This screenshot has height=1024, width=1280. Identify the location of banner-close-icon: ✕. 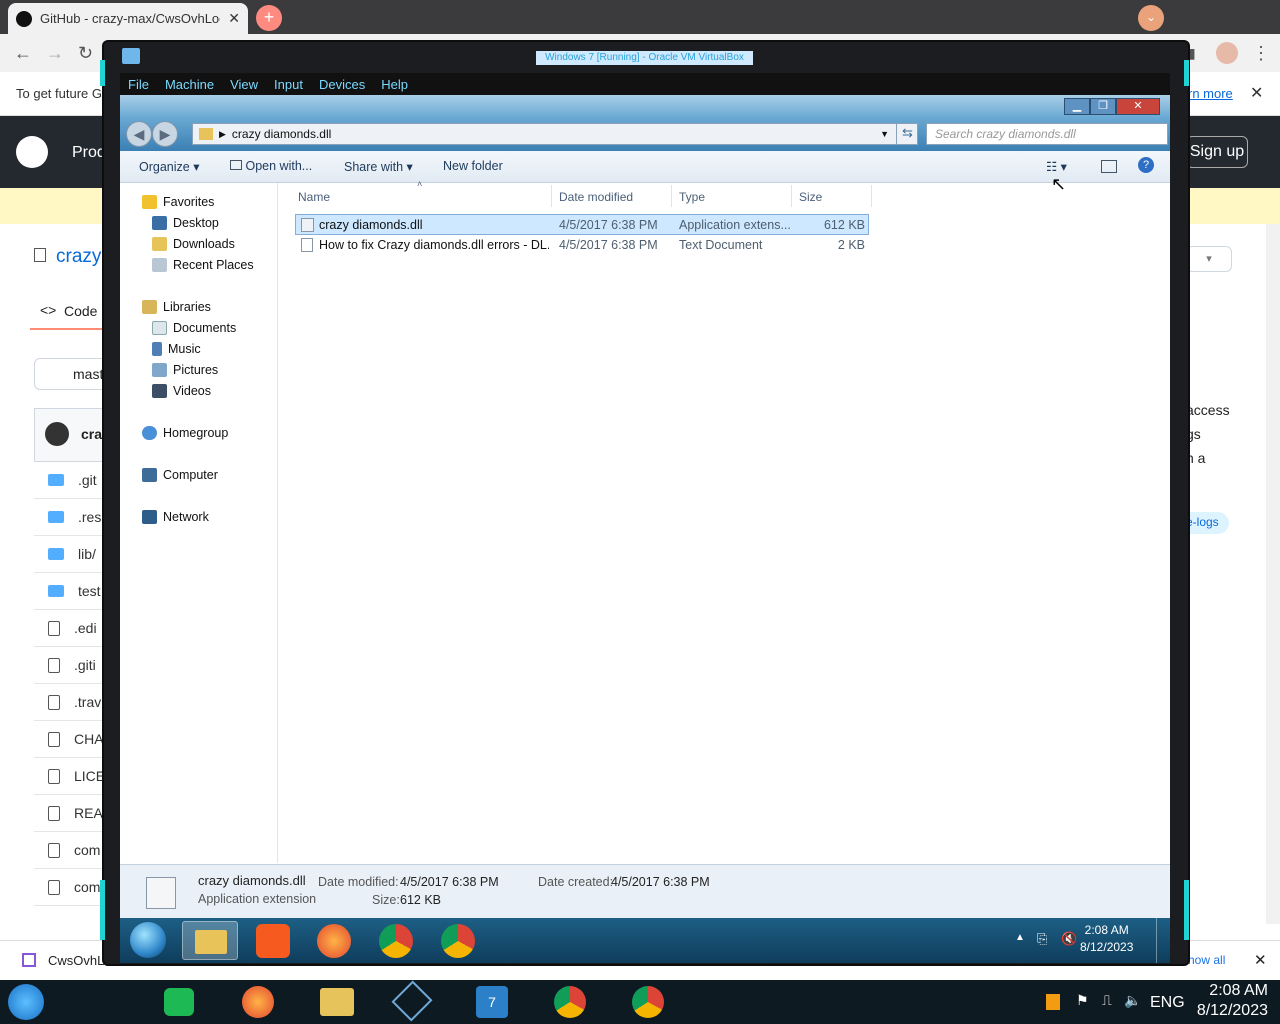
(1256, 93).